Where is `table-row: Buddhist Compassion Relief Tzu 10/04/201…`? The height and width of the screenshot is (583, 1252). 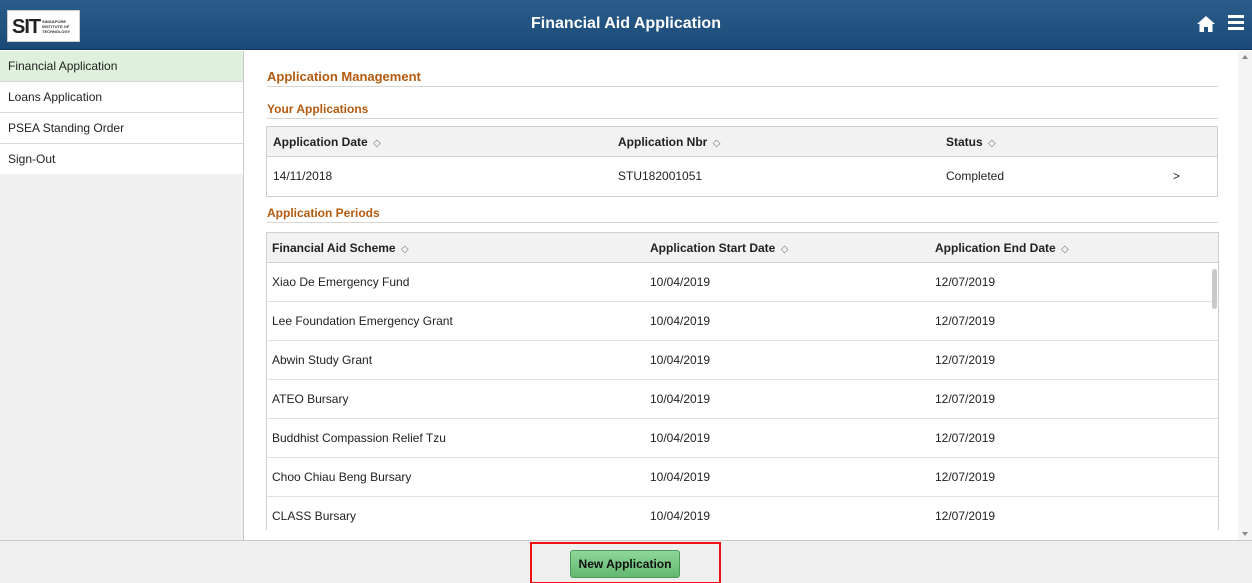 table-row: Buddhist Compassion Relief Tzu 10/04/201… is located at coordinates (742, 438).